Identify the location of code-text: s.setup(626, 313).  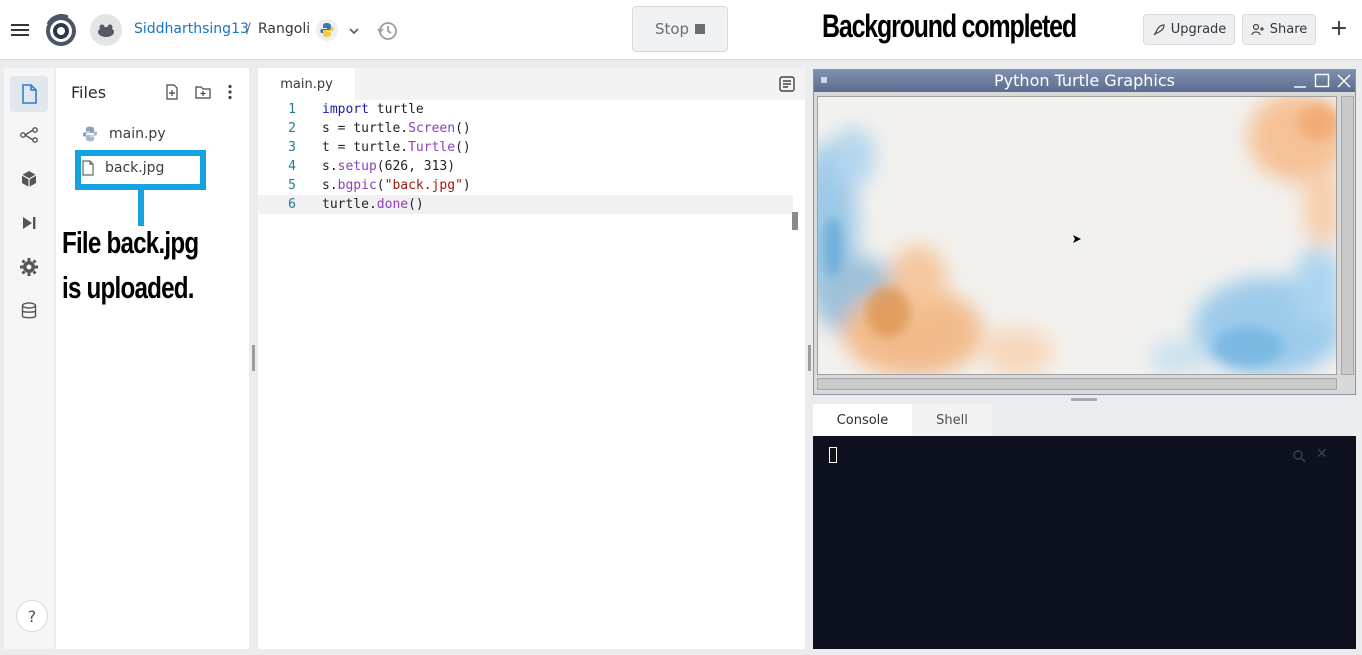
(389, 166).